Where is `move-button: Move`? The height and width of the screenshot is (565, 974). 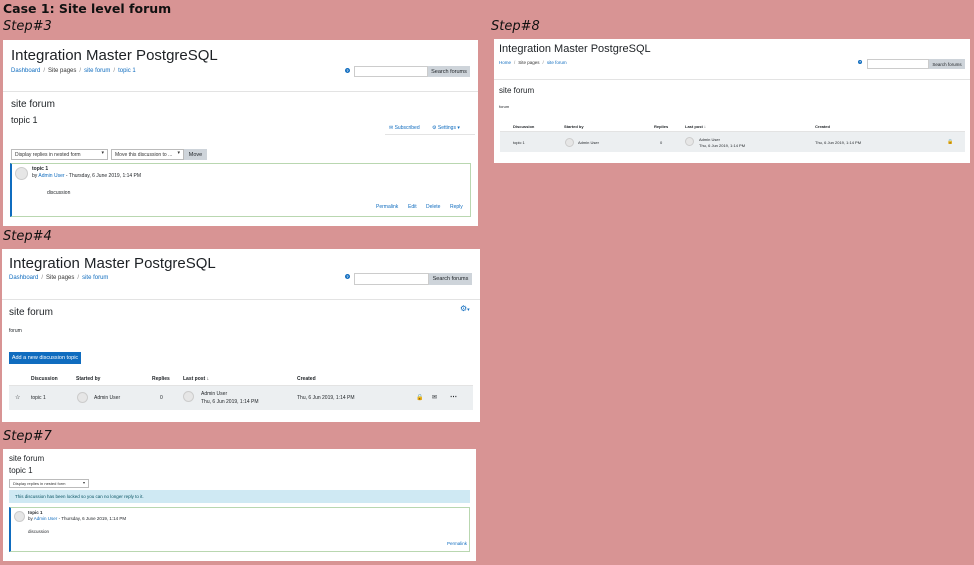 move-button: Move is located at coordinates (195, 154).